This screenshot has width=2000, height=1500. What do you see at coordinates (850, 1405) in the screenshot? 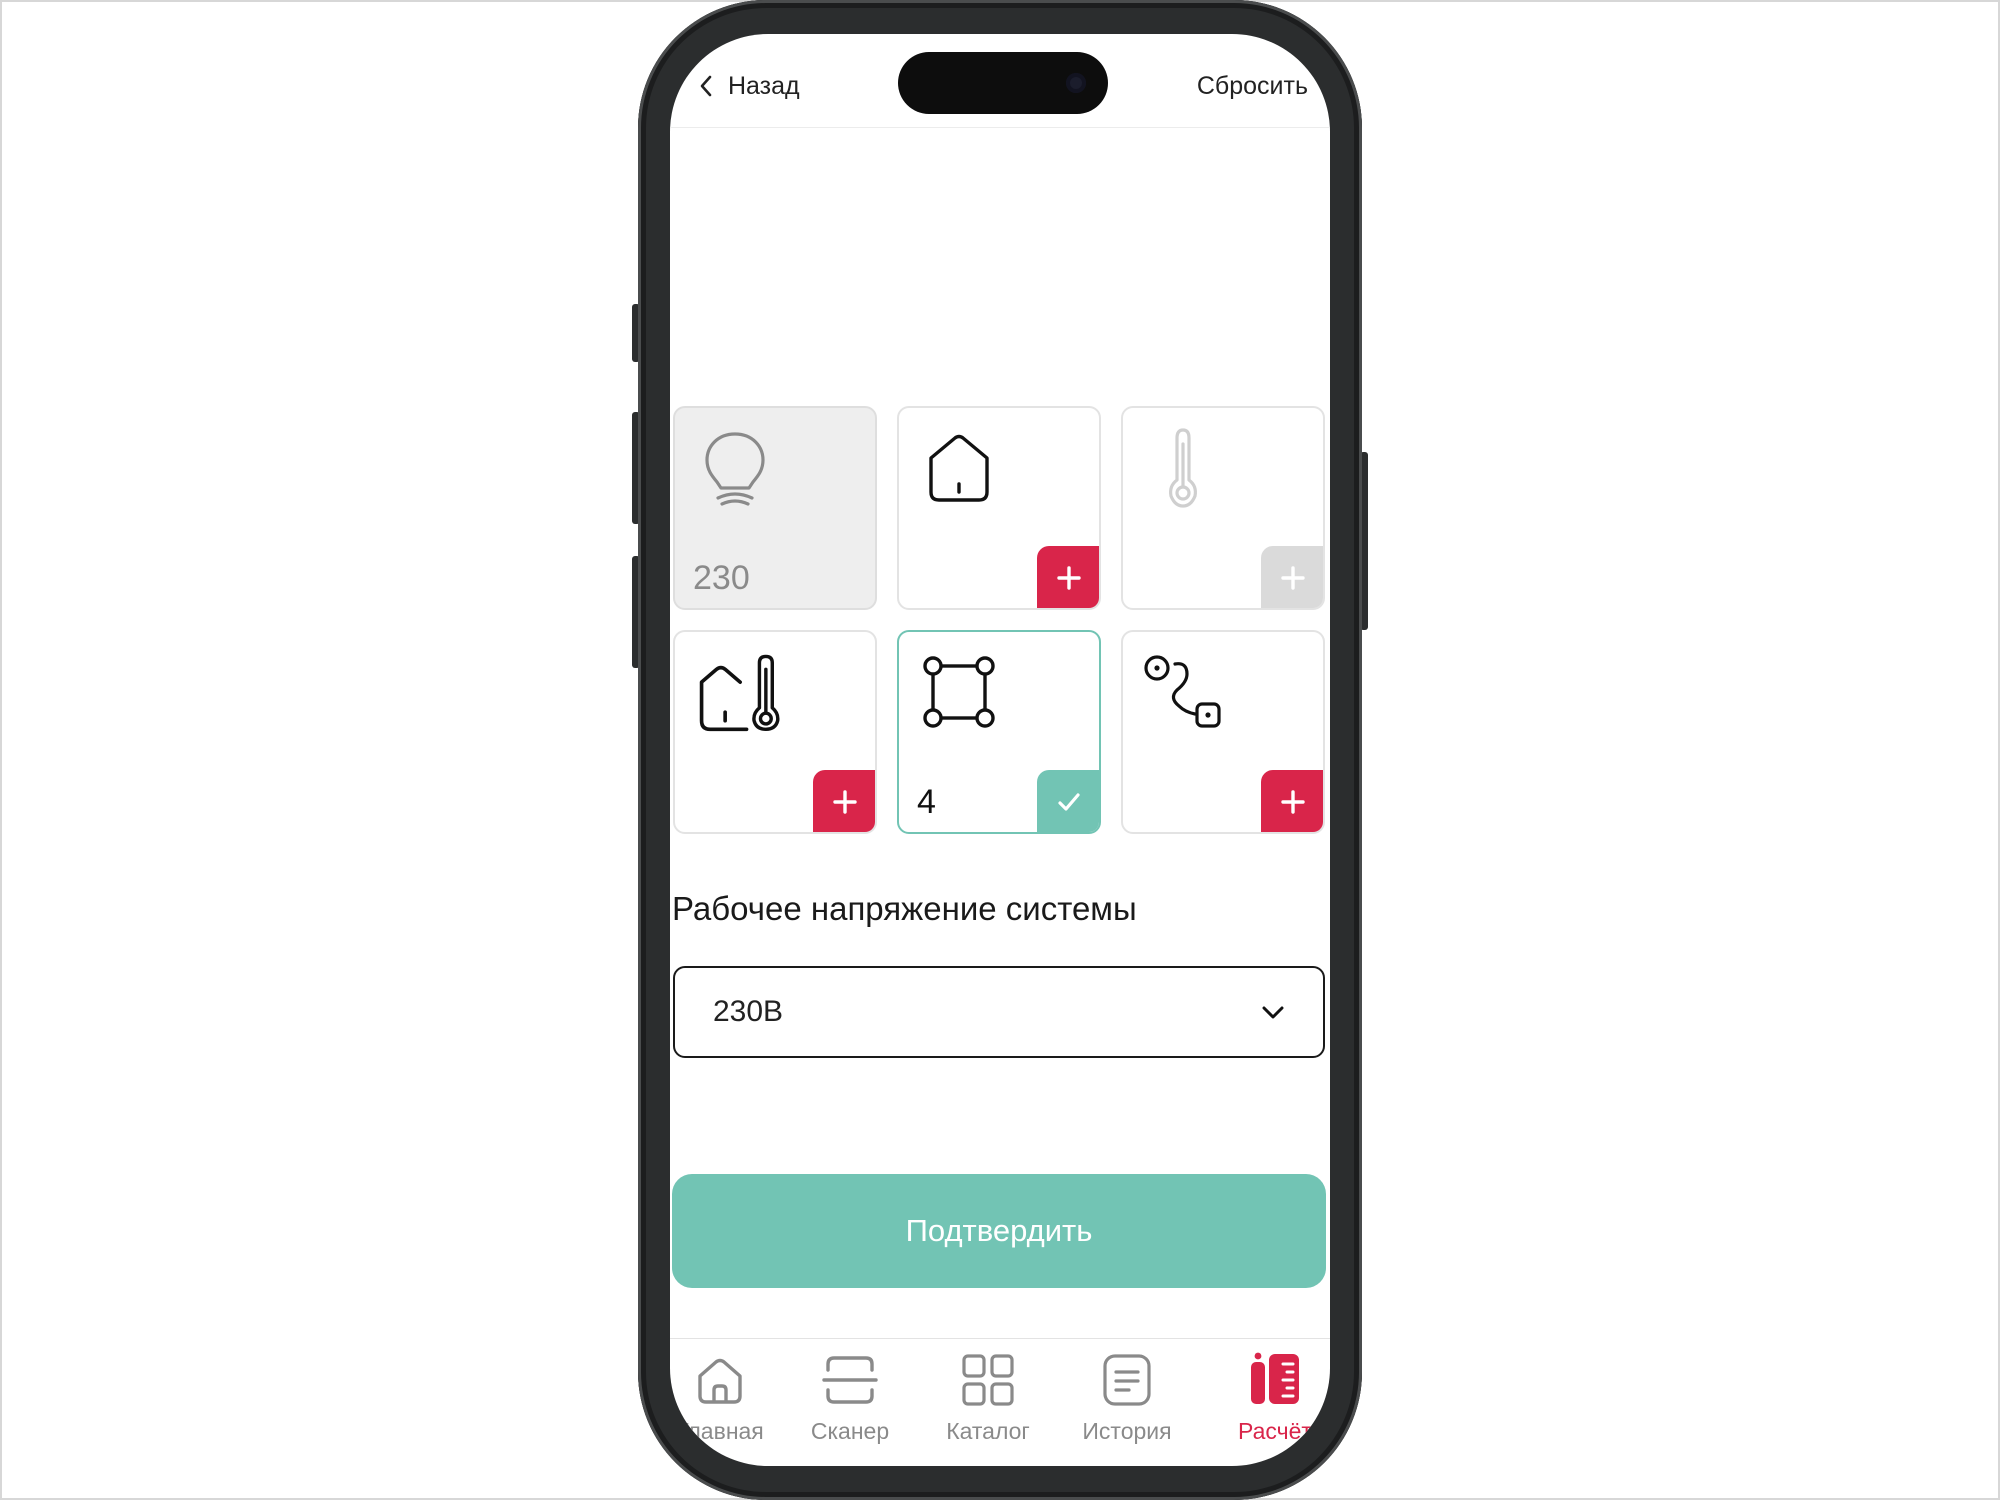
I see `tab-scanner: Сканер` at bounding box center [850, 1405].